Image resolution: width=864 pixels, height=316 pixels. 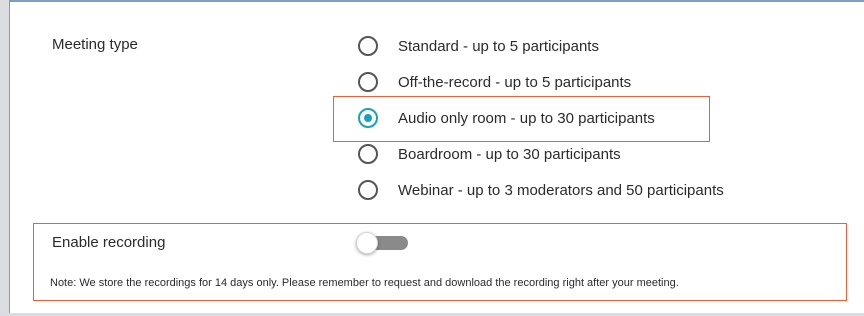 I want to click on recording-toggle, so click(x=383, y=243).